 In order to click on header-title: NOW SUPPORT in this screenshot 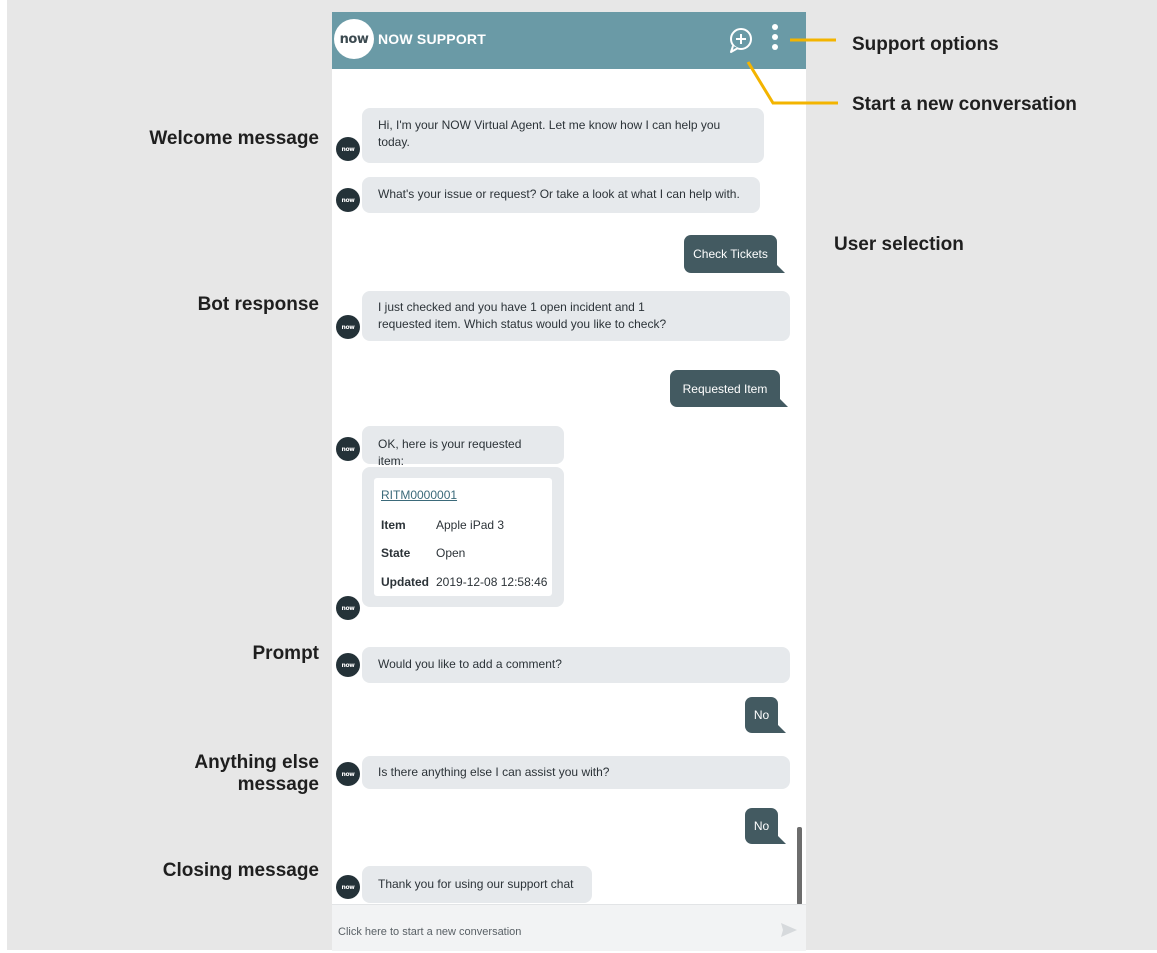, I will do `click(432, 39)`.